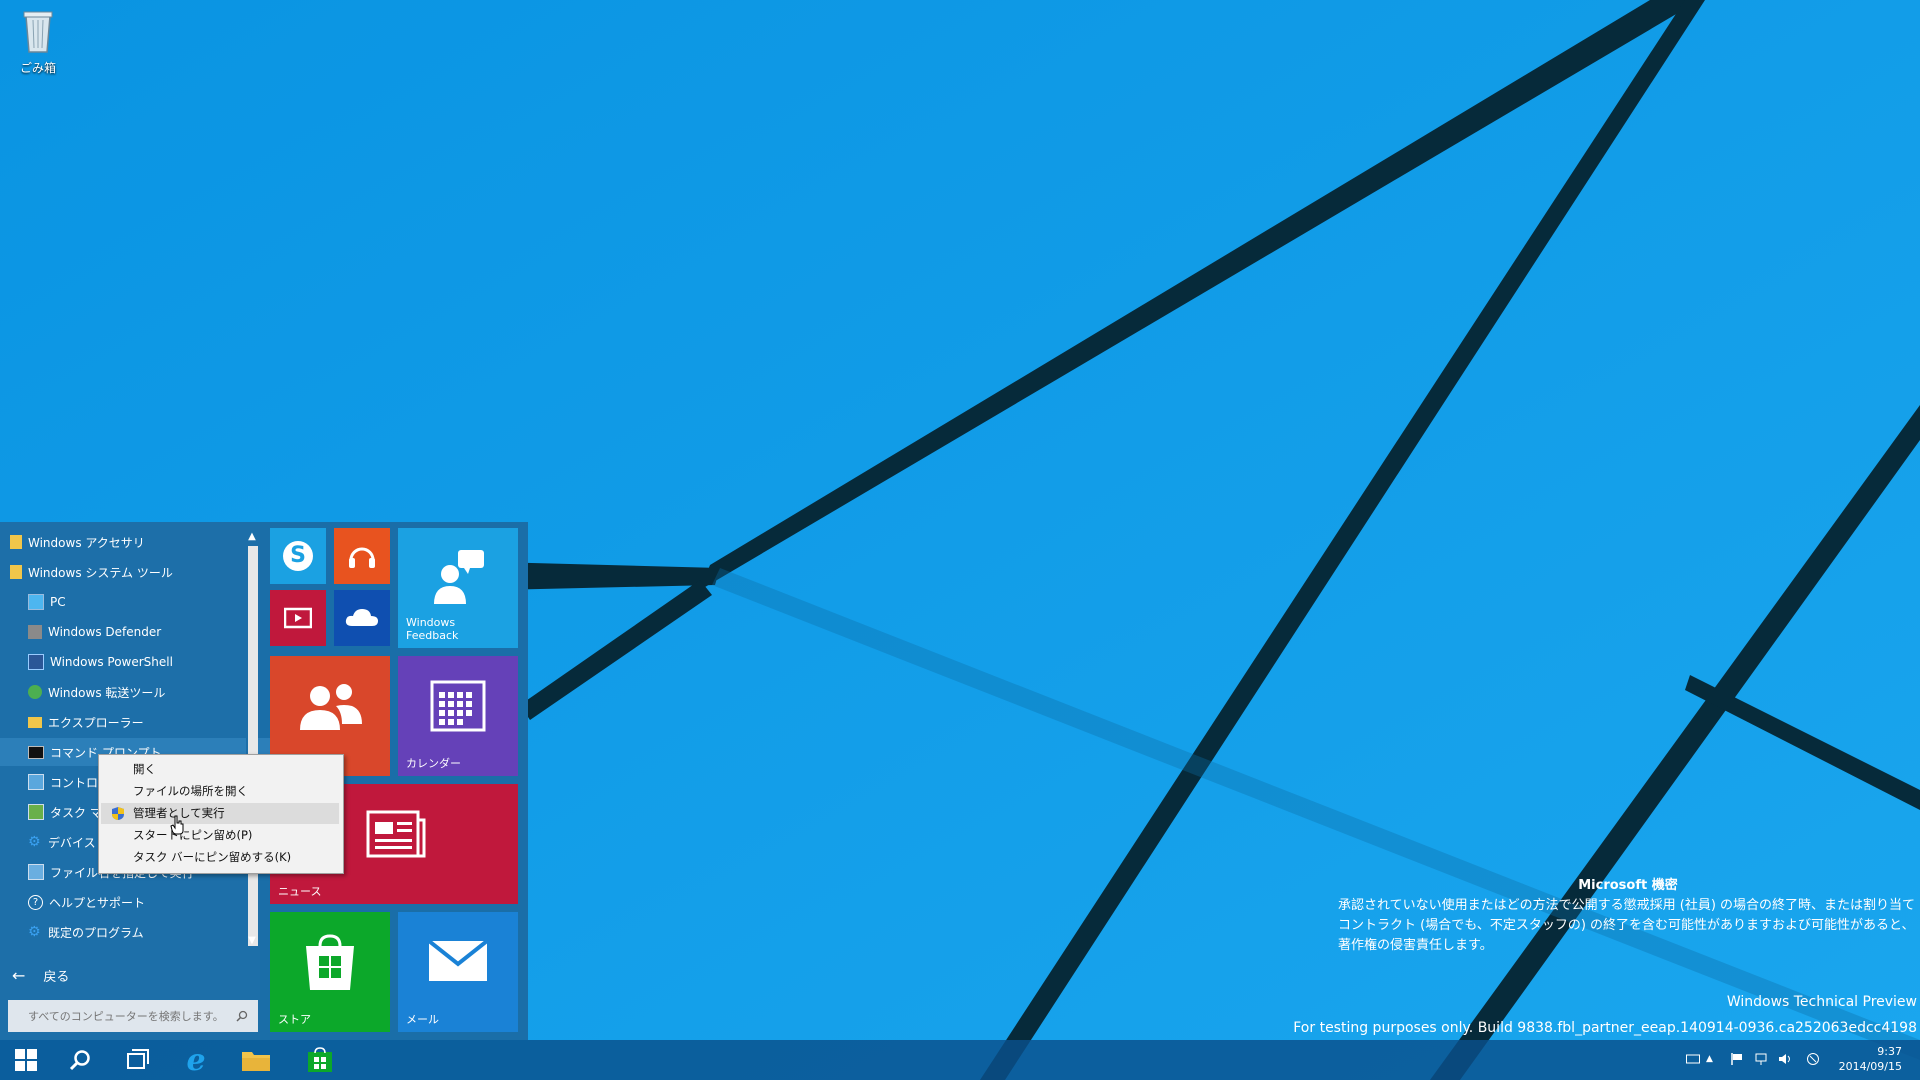 The width and height of the screenshot is (1920, 1080). What do you see at coordinates (38, 32) in the screenshot?
I see `recycle-bin-icon` at bounding box center [38, 32].